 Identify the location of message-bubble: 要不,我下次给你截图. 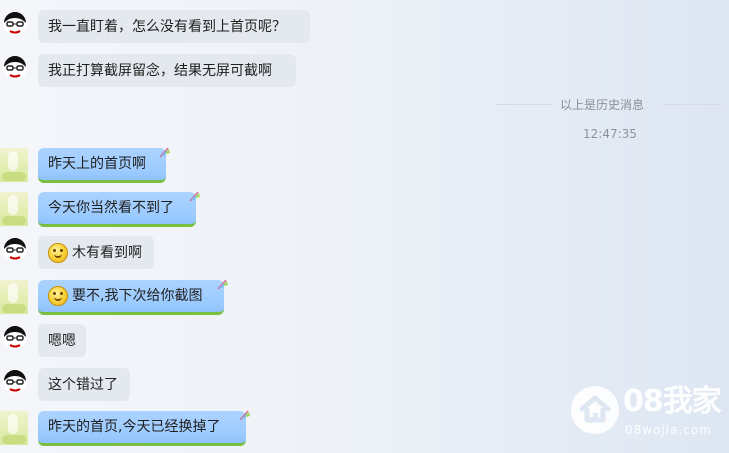
(131, 297).